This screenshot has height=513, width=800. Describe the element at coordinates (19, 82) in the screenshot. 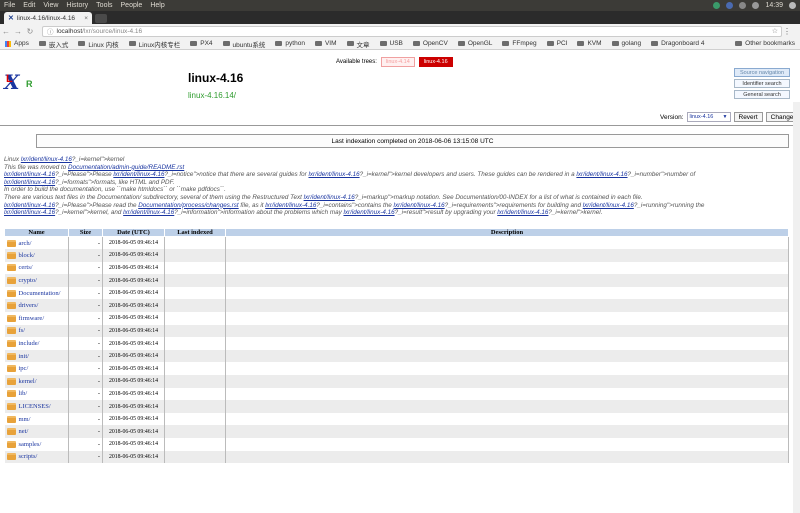

I see `lxr-logo: X L R` at that location.